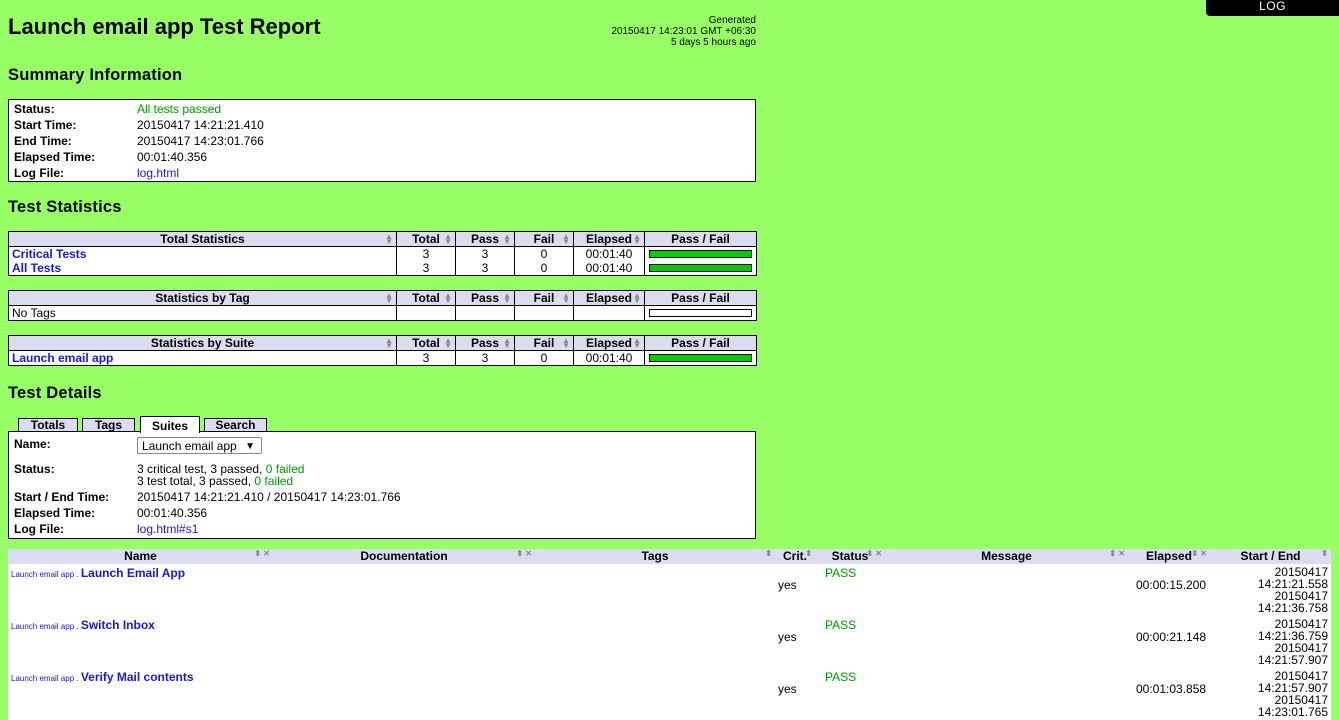 This screenshot has width=1339, height=720. Describe the element at coordinates (850, 556) in the screenshot. I see `col-status: Status ⬍ ✕` at that location.